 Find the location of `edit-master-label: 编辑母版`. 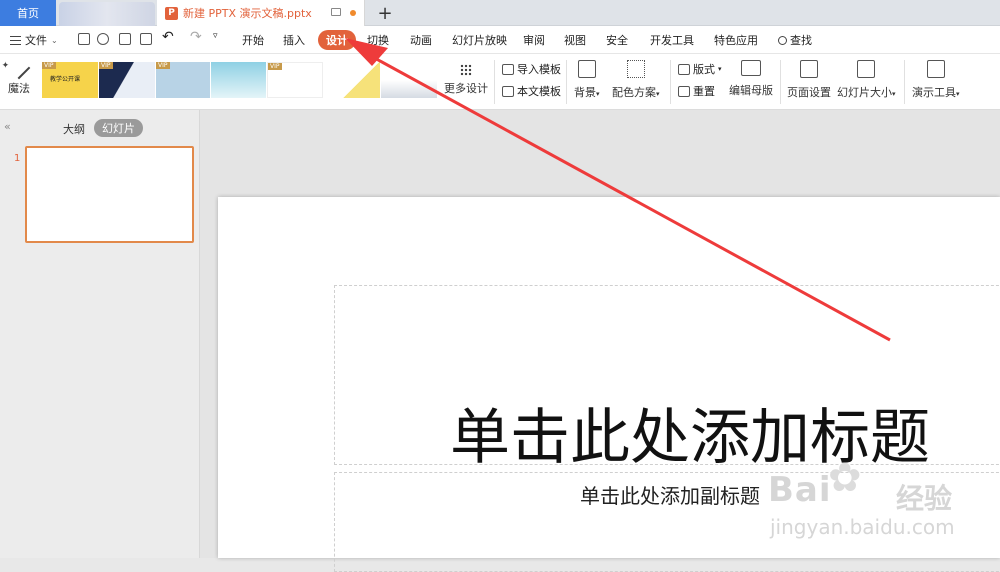

edit-master-label: 编辑母版 is located at coordinates (751, 90).